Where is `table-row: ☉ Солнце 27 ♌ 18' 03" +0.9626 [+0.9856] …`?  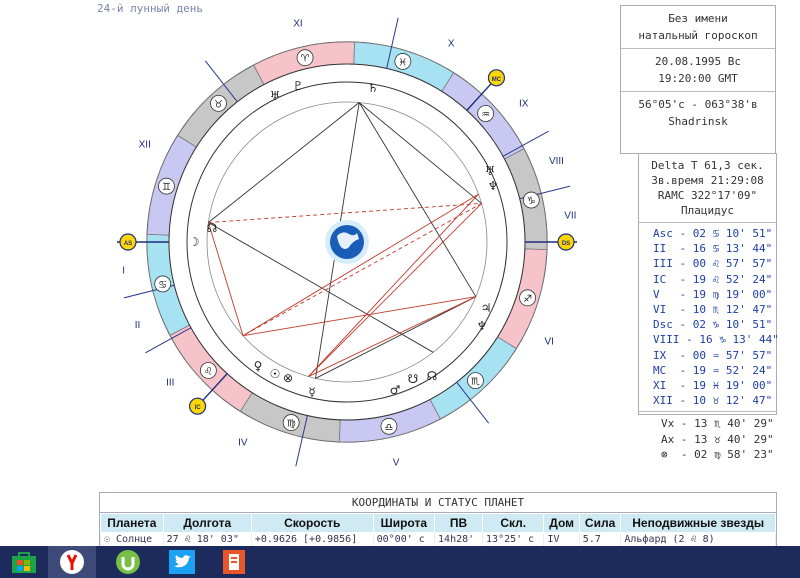 table-row: ☉ Солнце 27 ♌ 18' 03" +0.9626 [+0.9856] … is located at coordinates (438, 539).